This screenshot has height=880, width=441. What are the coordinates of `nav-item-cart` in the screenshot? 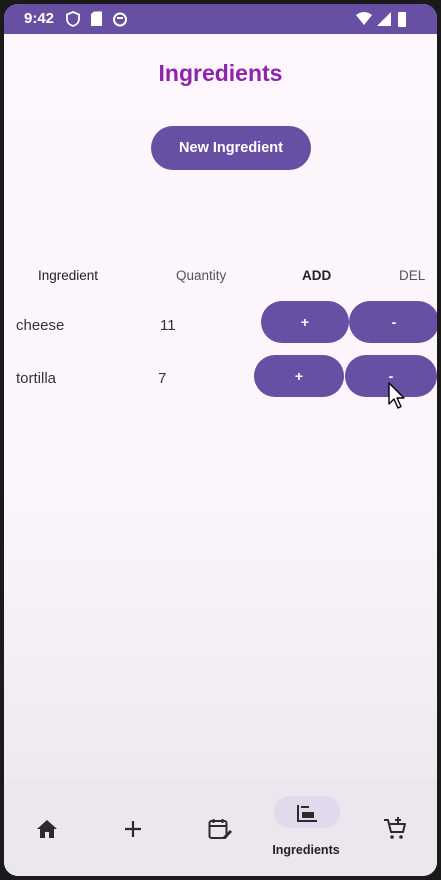 It's located at (395, 828).